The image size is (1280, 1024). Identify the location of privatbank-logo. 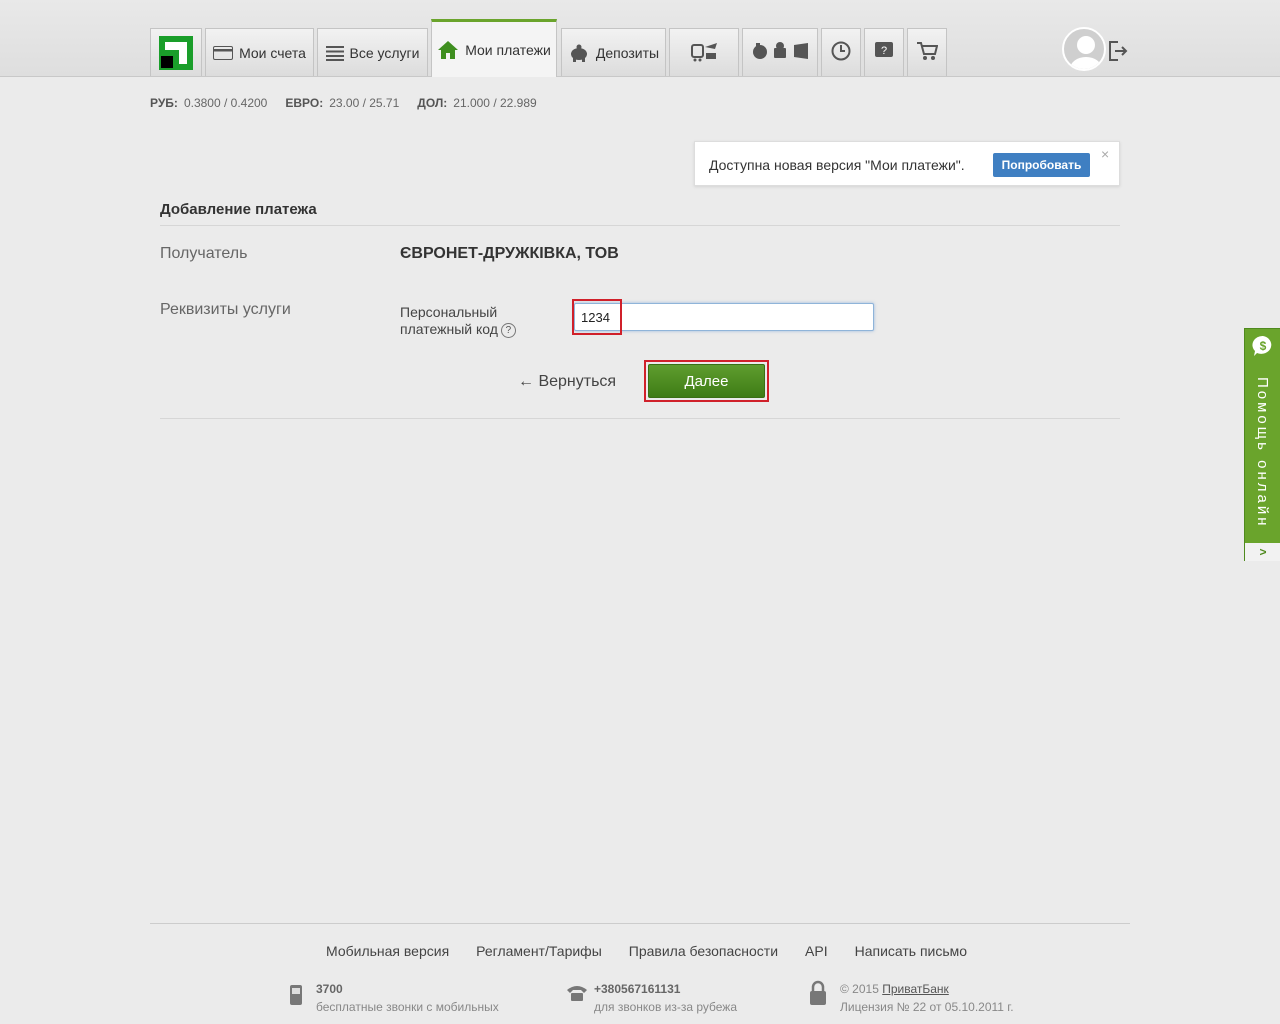
(176, 52).